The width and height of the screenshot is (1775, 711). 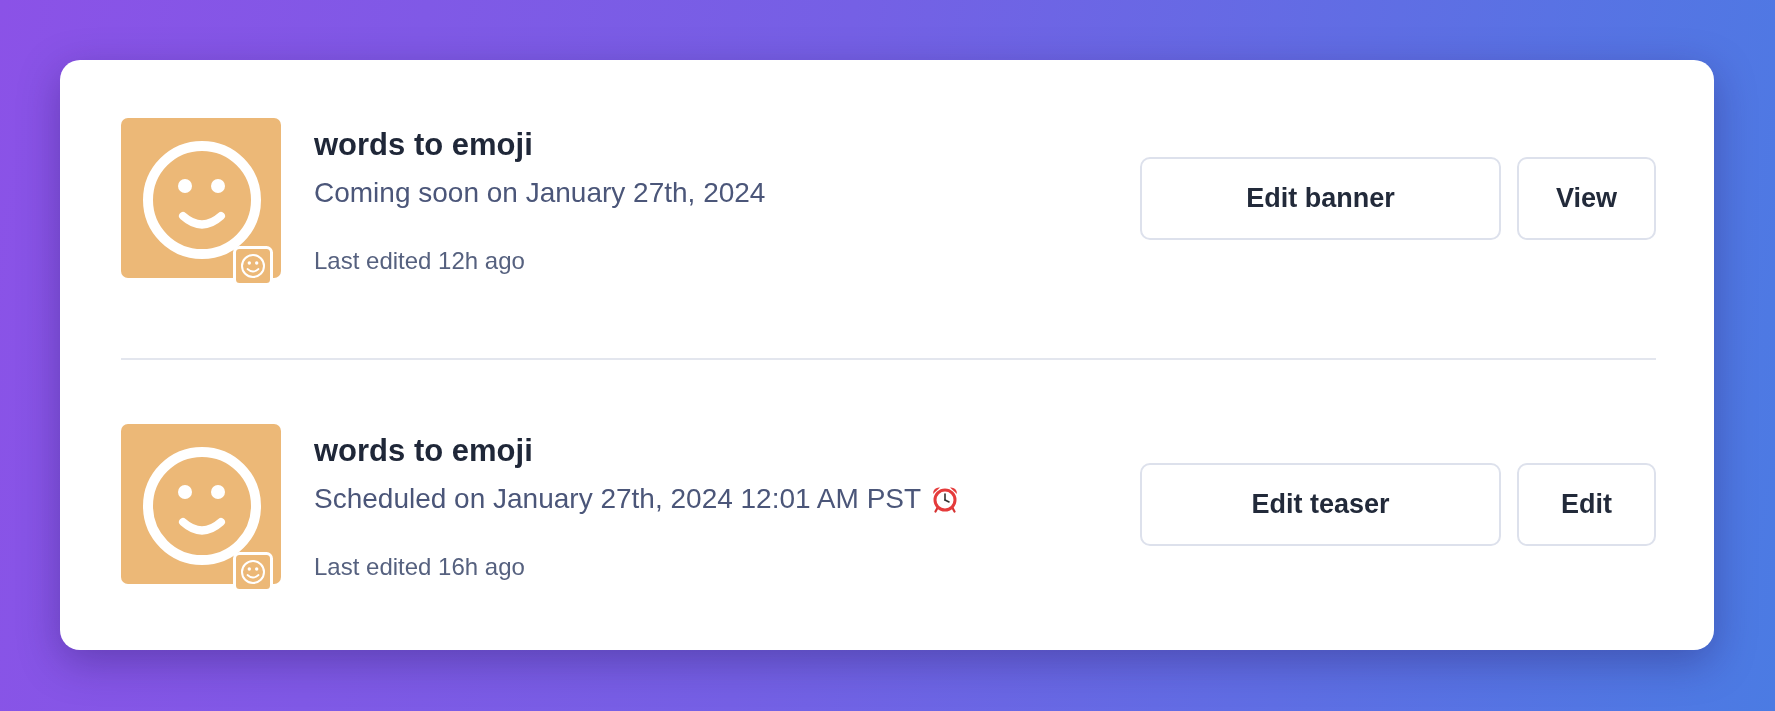 What do you see at coordinates (1586, 504) in the screenshot?
I see `action-button: Edit` at bounding box center [1586, 504].